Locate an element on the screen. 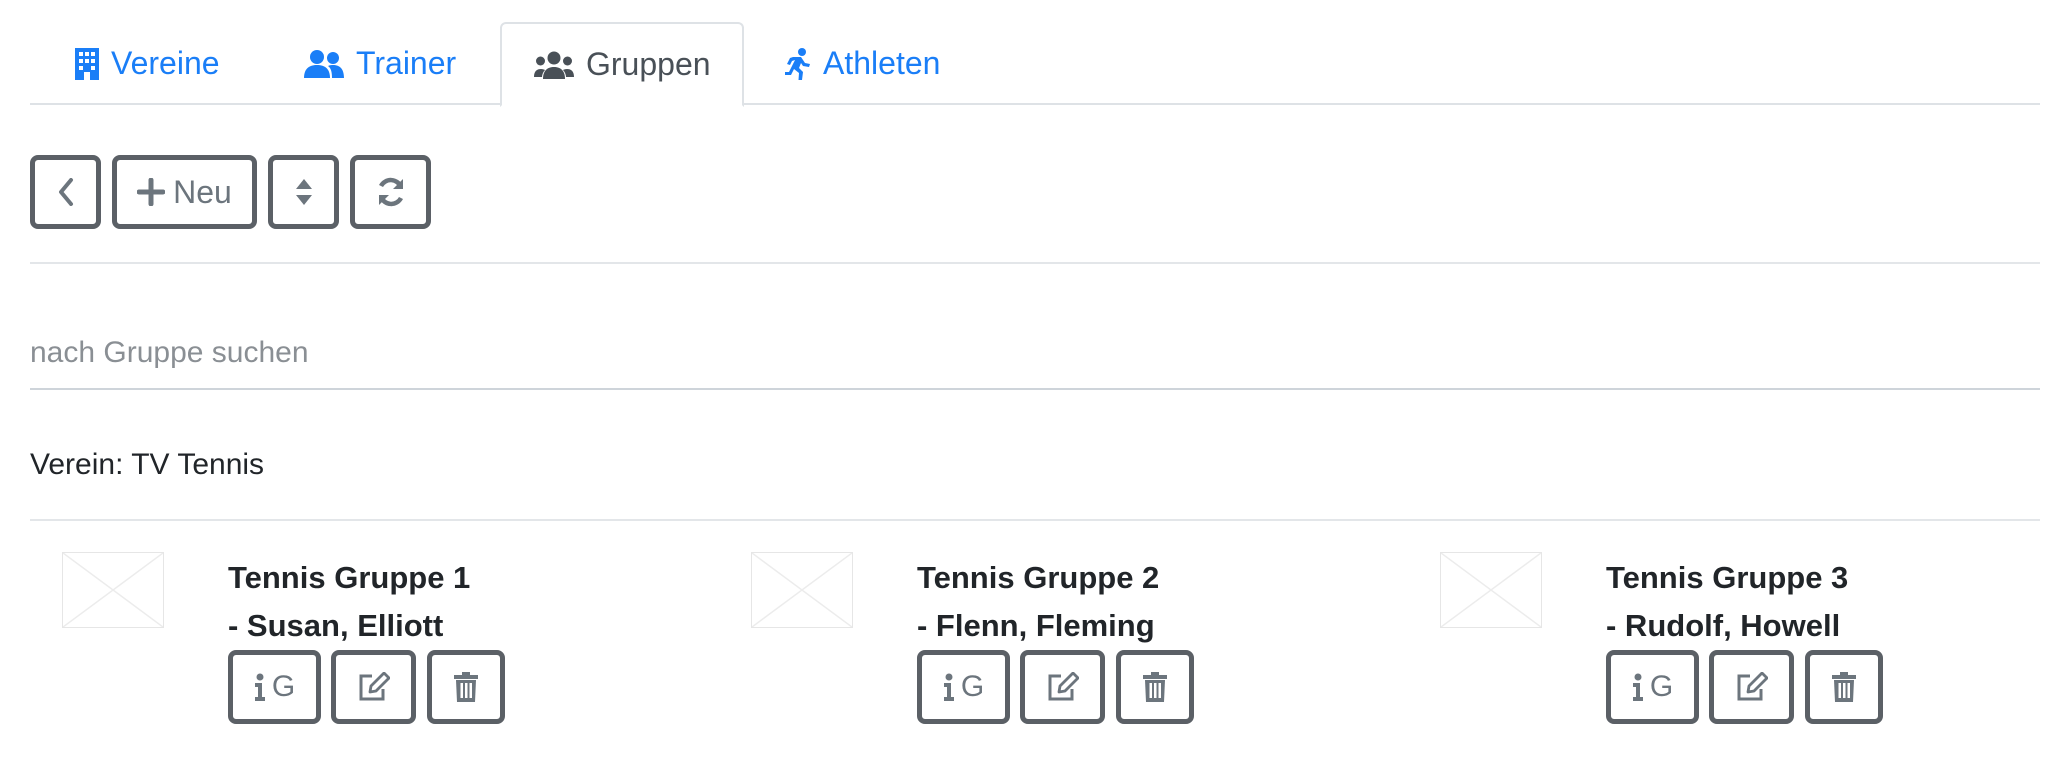 Image resolution: width=2051 pixels, height=758 pixels. nav-tabs: Vereine Trainer Gruppen Athleten is located at coordinates (1035, 64).